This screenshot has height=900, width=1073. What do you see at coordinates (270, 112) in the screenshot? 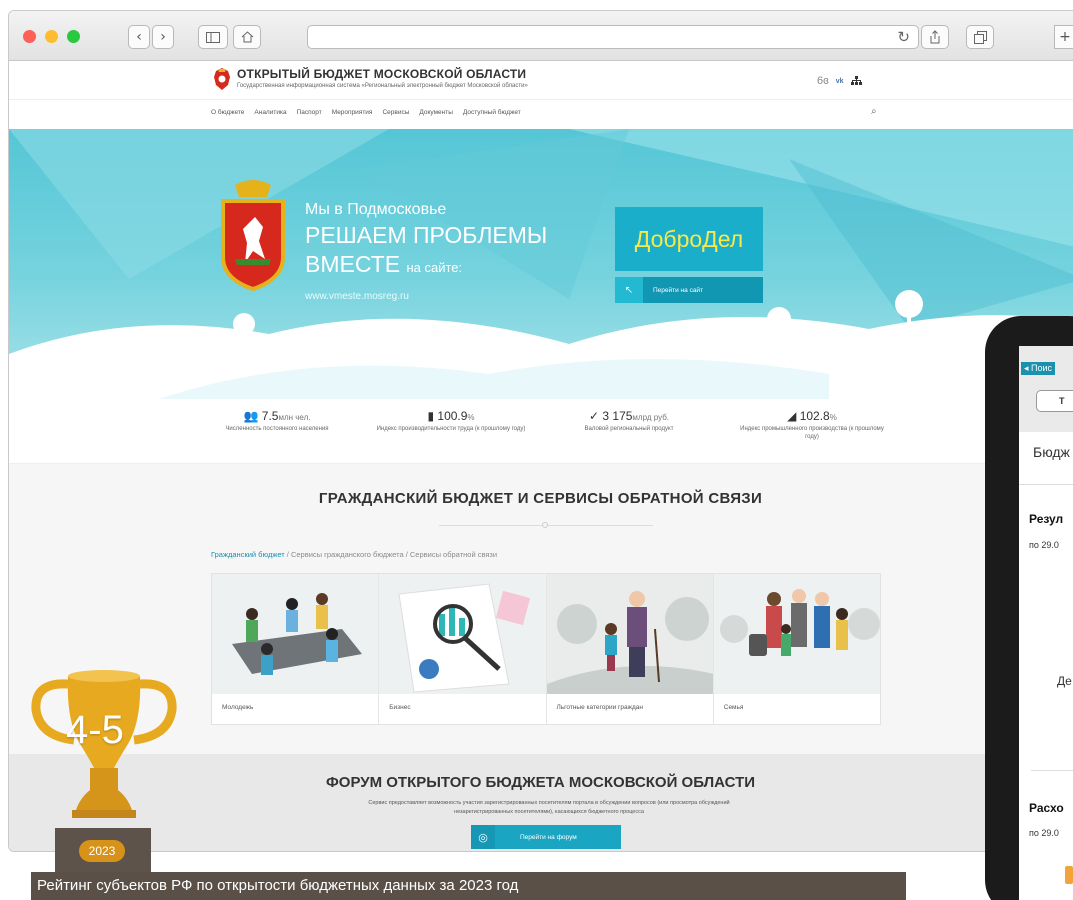
I see `nav-item-analytics: Аналитика` at bounding box center [270, 112].